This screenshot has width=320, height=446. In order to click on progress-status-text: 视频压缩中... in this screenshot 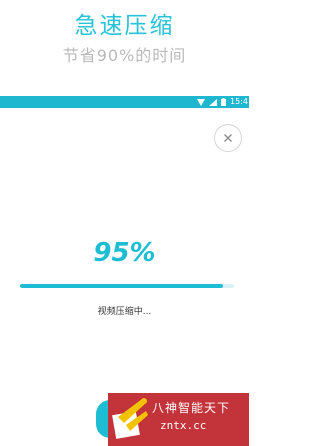, I will do `click(124, 312)`.